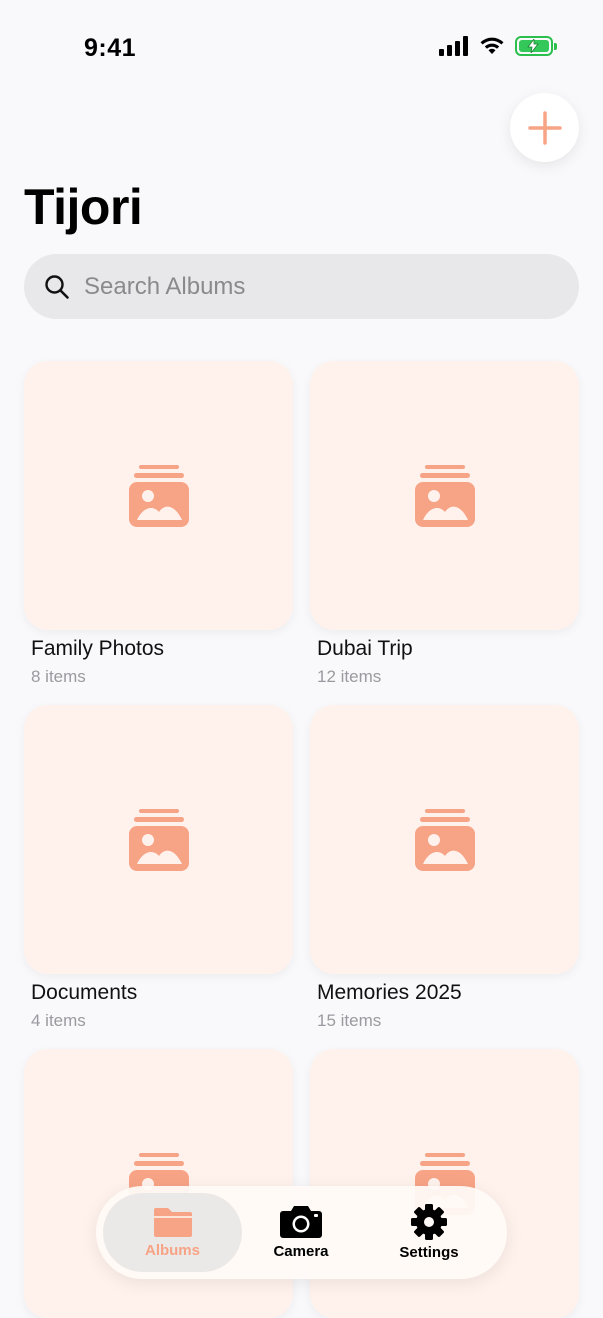  I want to click on album-name: Dubai Trip, so click(365, 648).